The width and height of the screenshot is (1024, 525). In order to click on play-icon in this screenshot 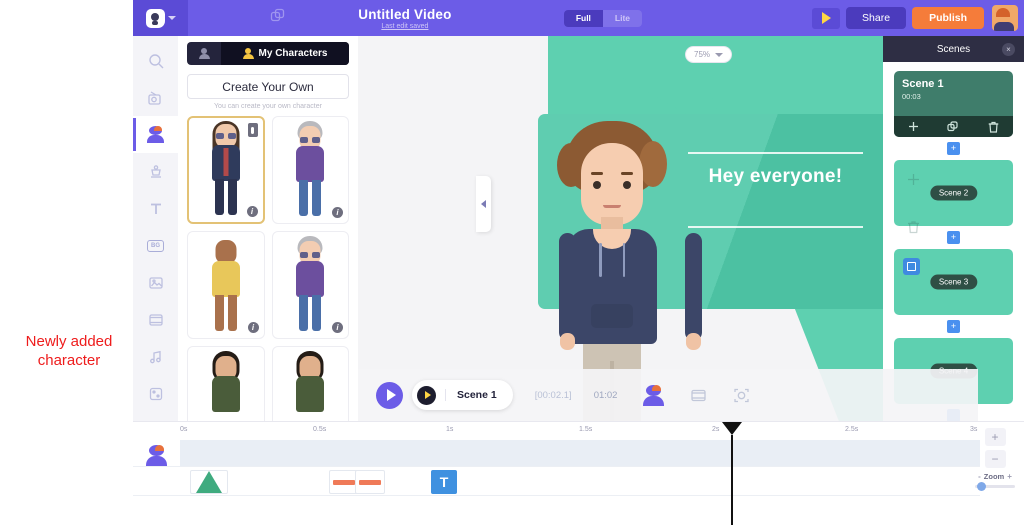, I will do `click(826, 18)`.